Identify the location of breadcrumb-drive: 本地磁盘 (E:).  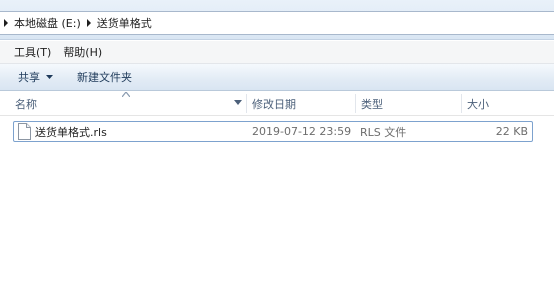
(47, 23).